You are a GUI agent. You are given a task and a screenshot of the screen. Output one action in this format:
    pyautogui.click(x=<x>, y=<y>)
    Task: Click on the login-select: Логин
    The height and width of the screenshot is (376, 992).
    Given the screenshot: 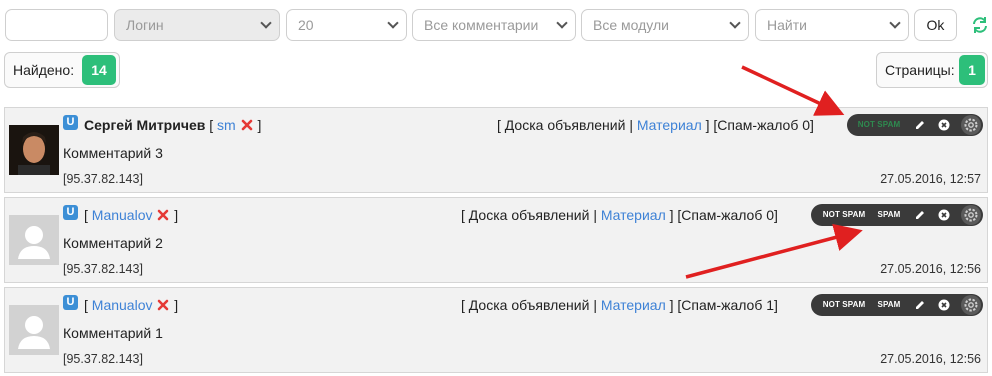 What is the action you would take?
    pyautogui.click(x=197, y=25)
    